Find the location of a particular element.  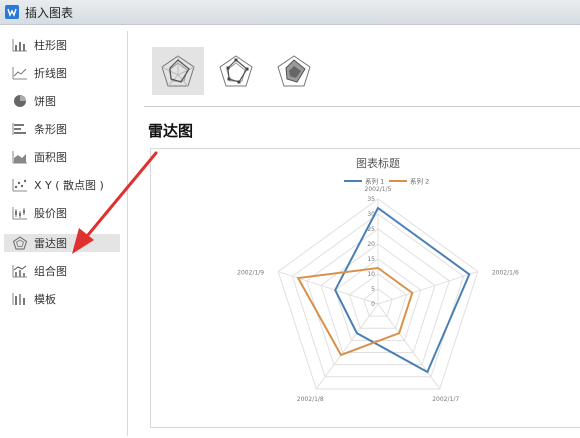

sidebar-item-combo: 组合图 is located at coordinates (62, 271).